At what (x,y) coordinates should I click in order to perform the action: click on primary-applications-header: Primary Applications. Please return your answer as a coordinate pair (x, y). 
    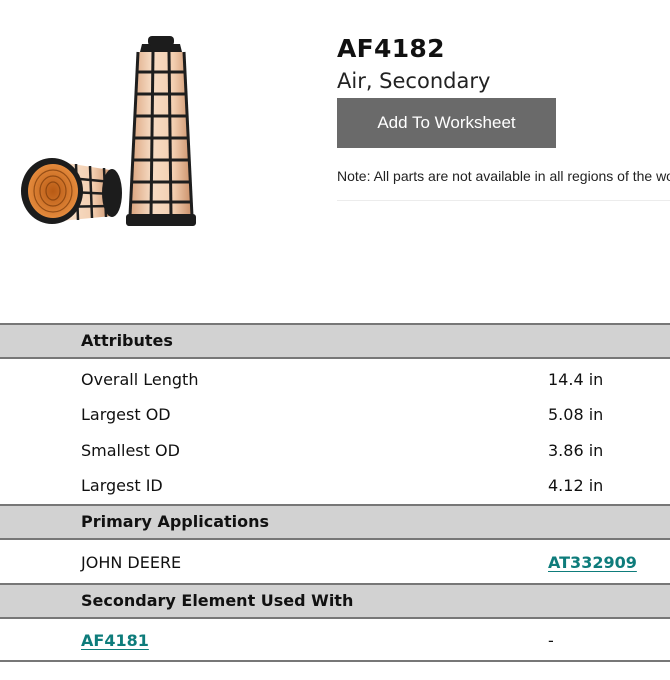
    Looking at the image, I should click on (335, 522).